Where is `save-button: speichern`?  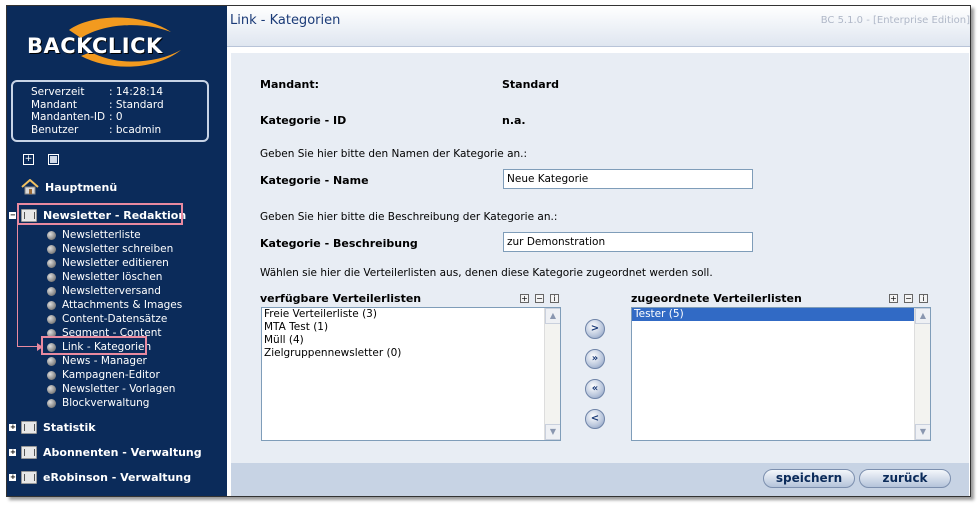 save-button: speichern is located at coordinates (809, 478).